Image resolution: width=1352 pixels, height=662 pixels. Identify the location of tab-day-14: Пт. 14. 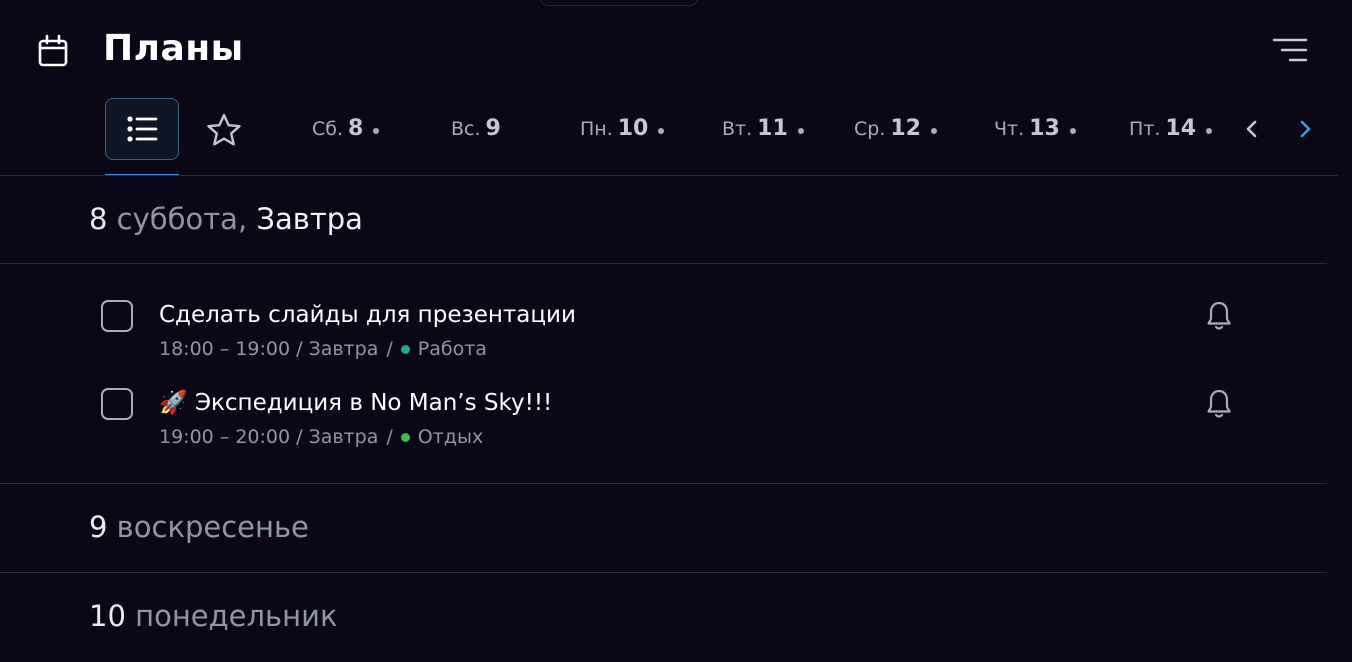
(1171, 131).